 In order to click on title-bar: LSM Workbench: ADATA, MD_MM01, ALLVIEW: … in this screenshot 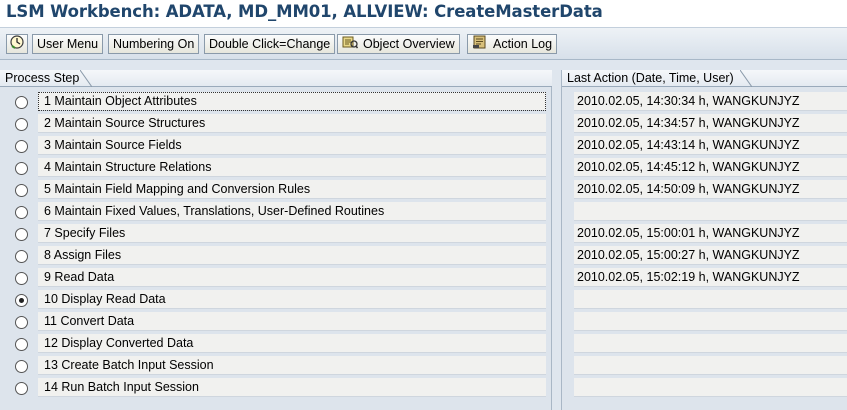, I will do `click(423, 14)`.